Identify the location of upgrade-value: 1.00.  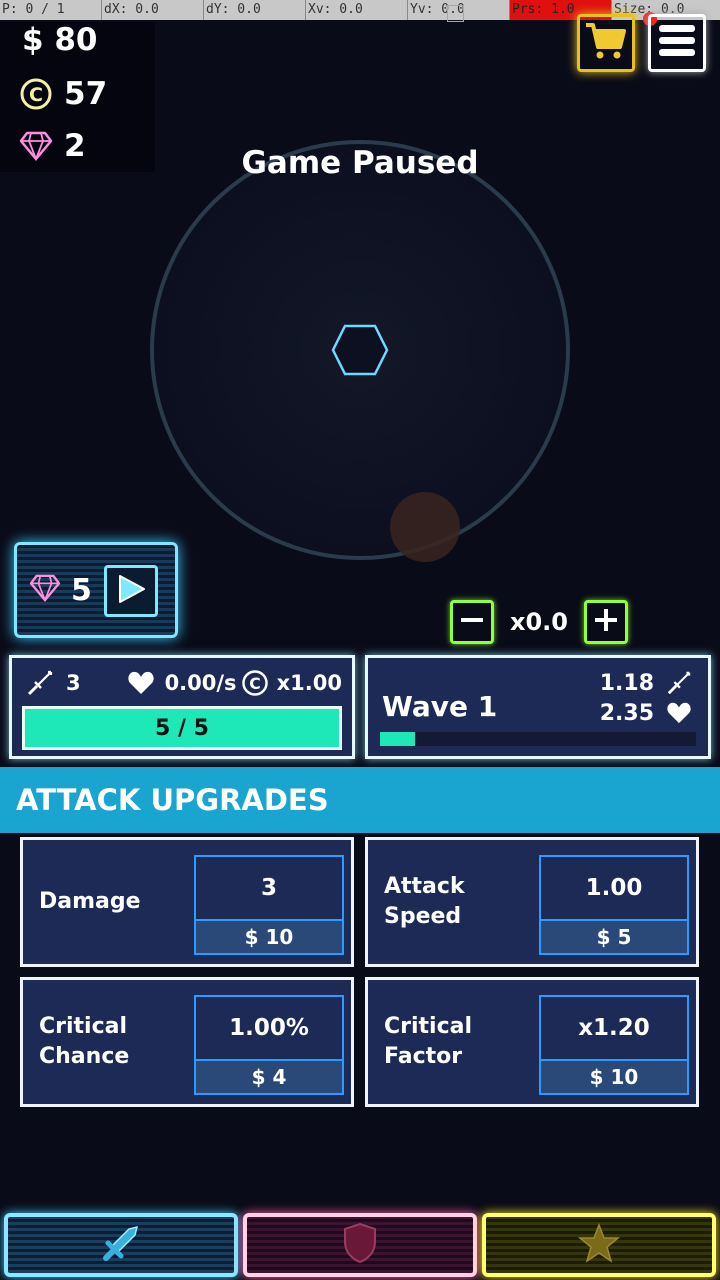
(614, 888).